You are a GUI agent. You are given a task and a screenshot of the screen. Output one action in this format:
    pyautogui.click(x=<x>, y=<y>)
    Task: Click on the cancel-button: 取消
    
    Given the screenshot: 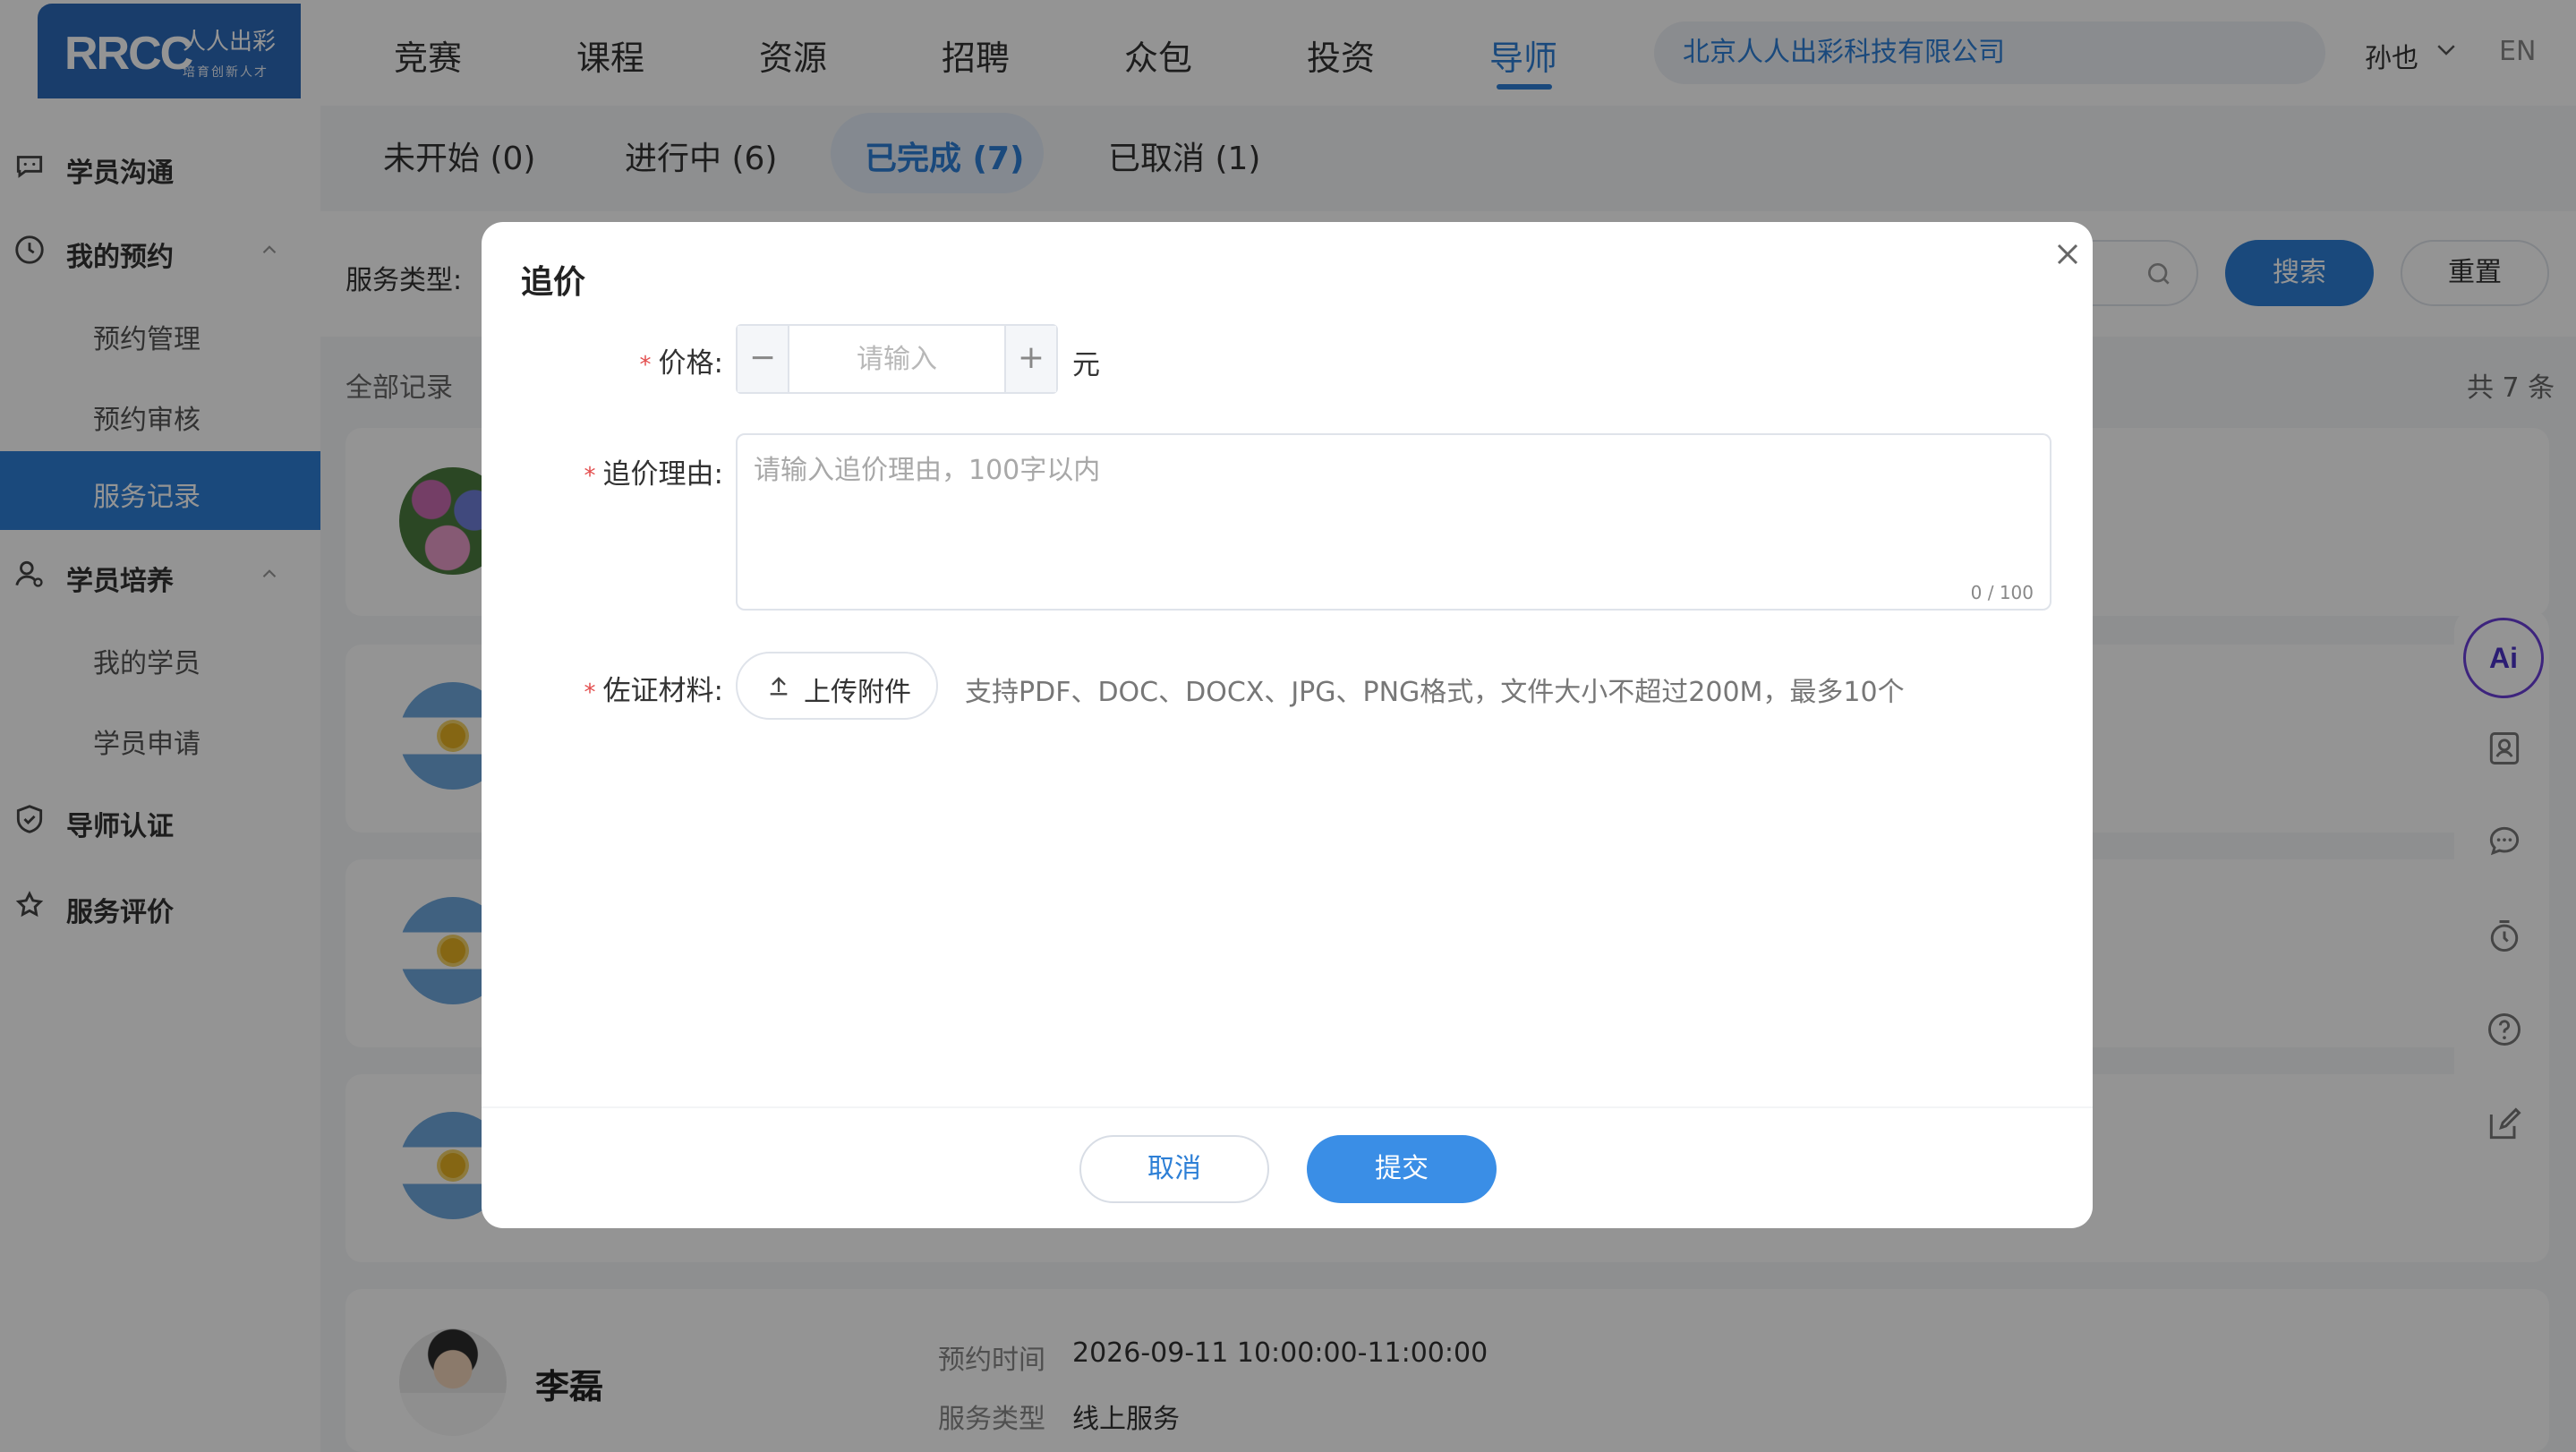 What is the action you would take?
    pyautogui.click(x=1174, y=1169)
    